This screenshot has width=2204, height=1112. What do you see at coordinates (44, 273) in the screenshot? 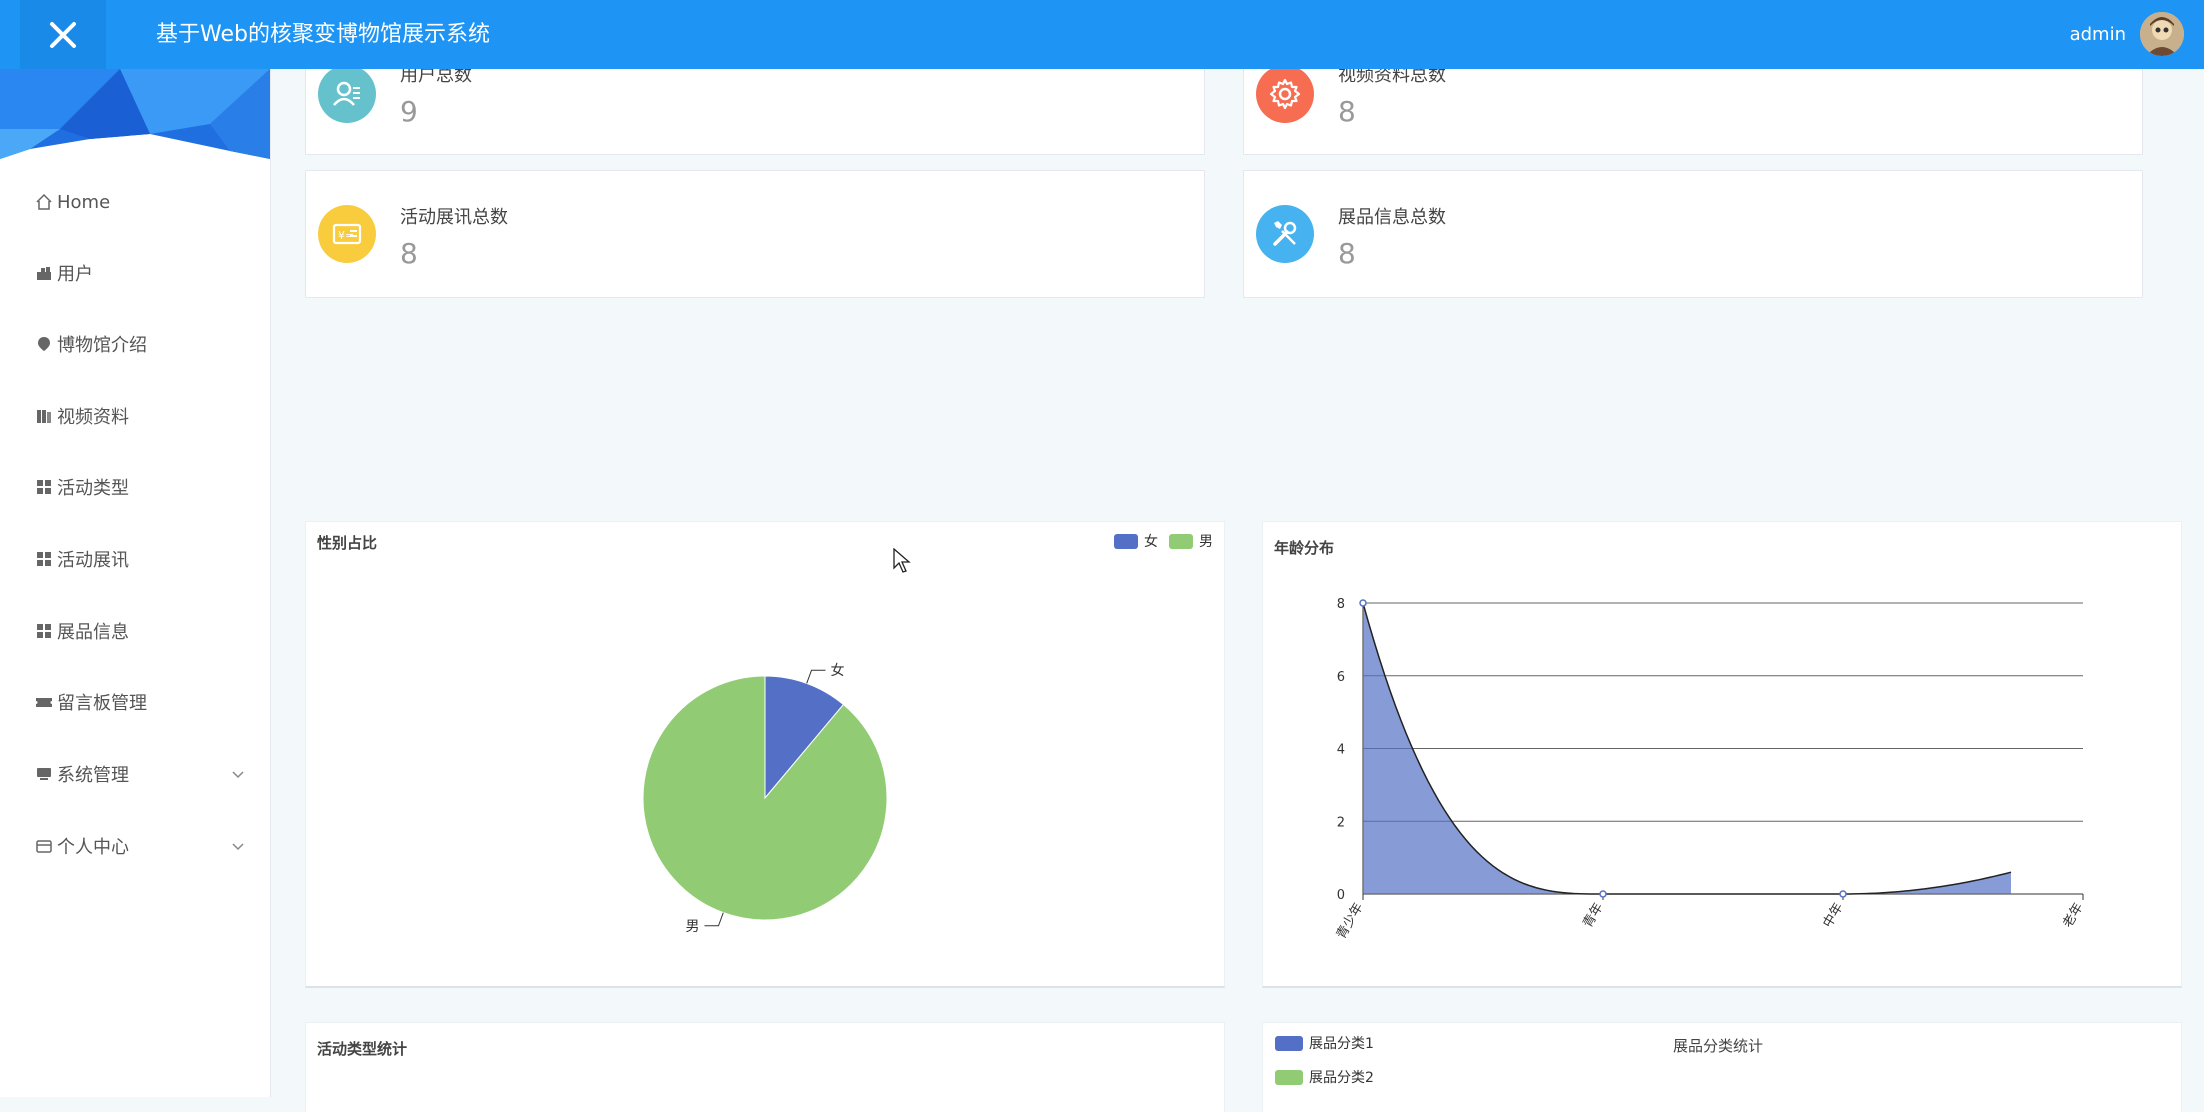
I see `user-icon` at bounding box center [44, 273].